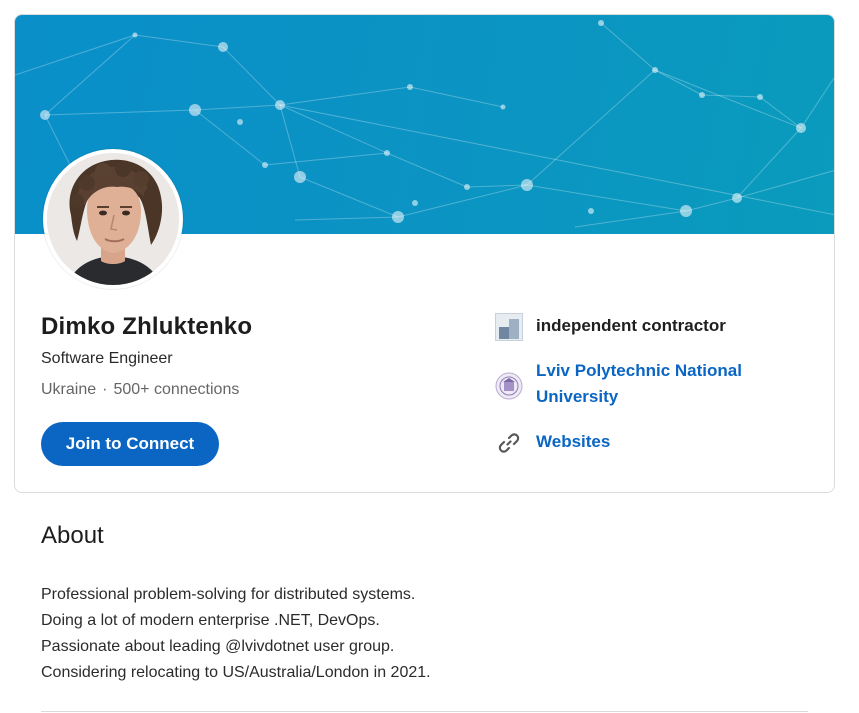  Describe the element at coordinates (176, 389) in the screenshot. I see `profile-connections: 500+ connections` at that location.